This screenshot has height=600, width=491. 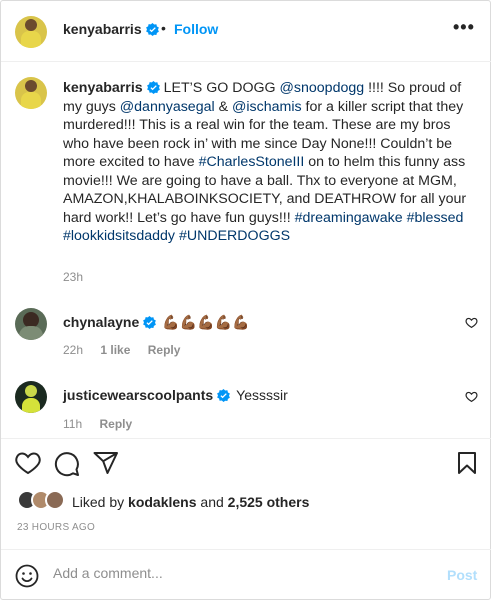 What do you see at coordinates (349, 218) in the screenshot?
I see `hashtag-link: #dreamingawake` at bounding box center [349, 218].